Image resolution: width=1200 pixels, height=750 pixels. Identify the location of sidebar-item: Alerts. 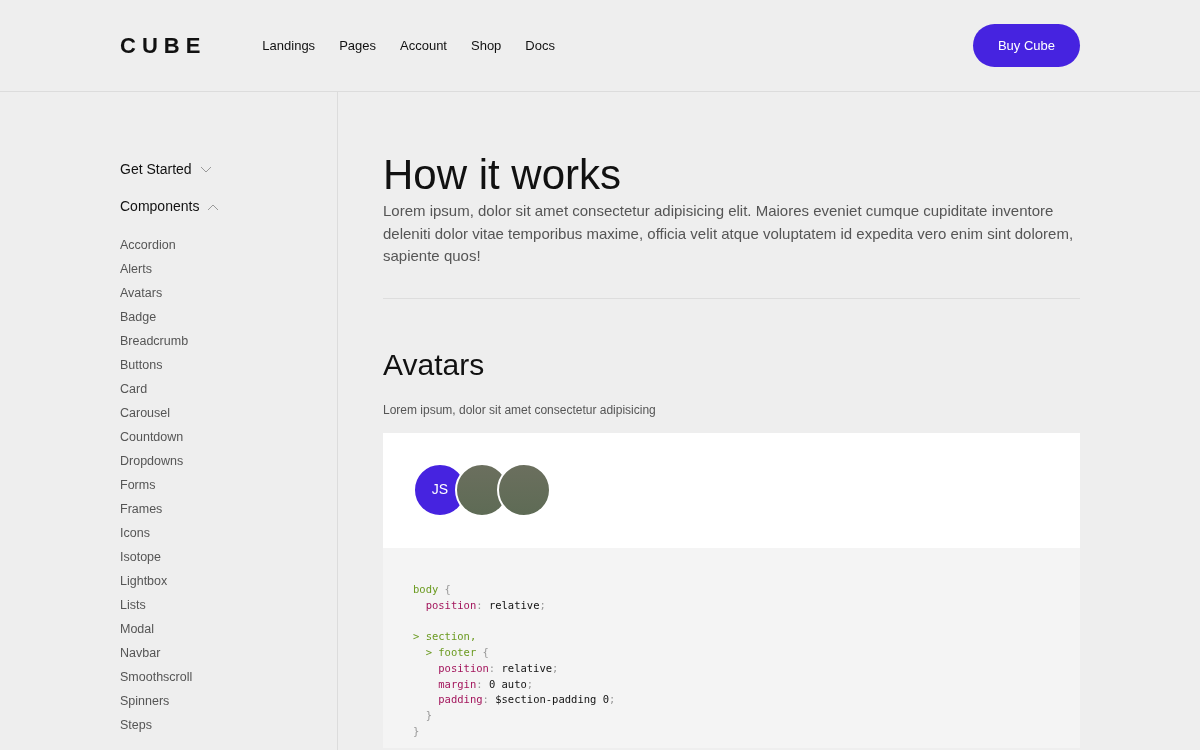
(228, 269).